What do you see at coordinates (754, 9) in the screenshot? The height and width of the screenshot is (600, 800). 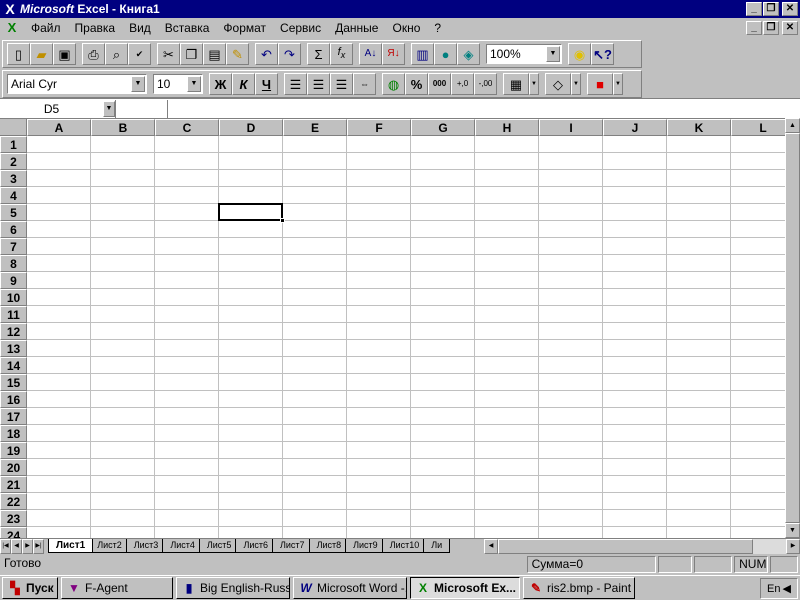 I see `minimize-button: _` at bounding box center [754, 9].